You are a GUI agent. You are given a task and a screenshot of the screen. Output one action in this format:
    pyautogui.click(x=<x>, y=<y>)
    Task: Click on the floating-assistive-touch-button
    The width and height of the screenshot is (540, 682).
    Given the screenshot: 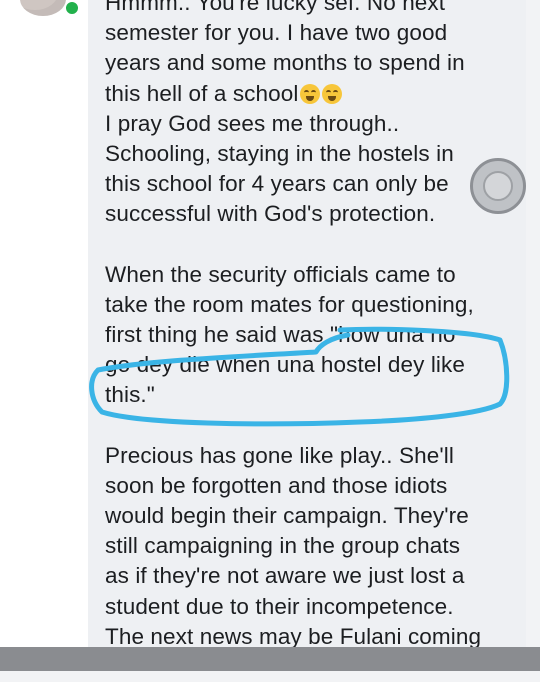 What is the action you would take?
    pyautogui.click(x=498, y=186)
    